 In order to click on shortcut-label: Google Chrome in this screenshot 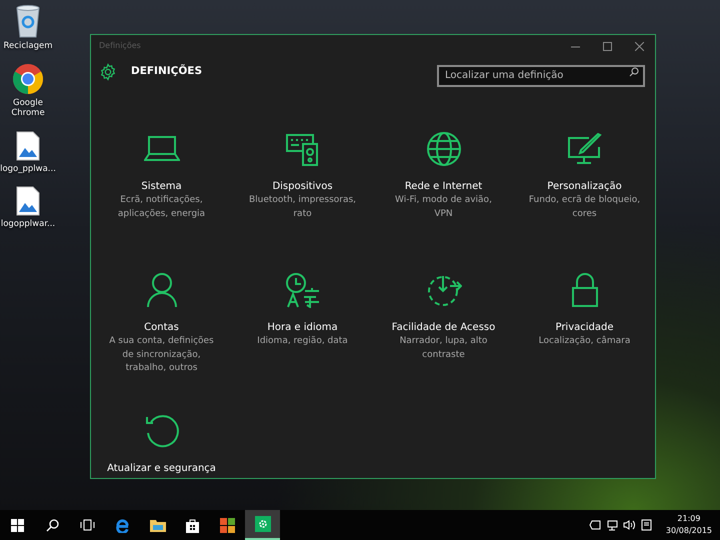, I will do `click(28, 108)`.